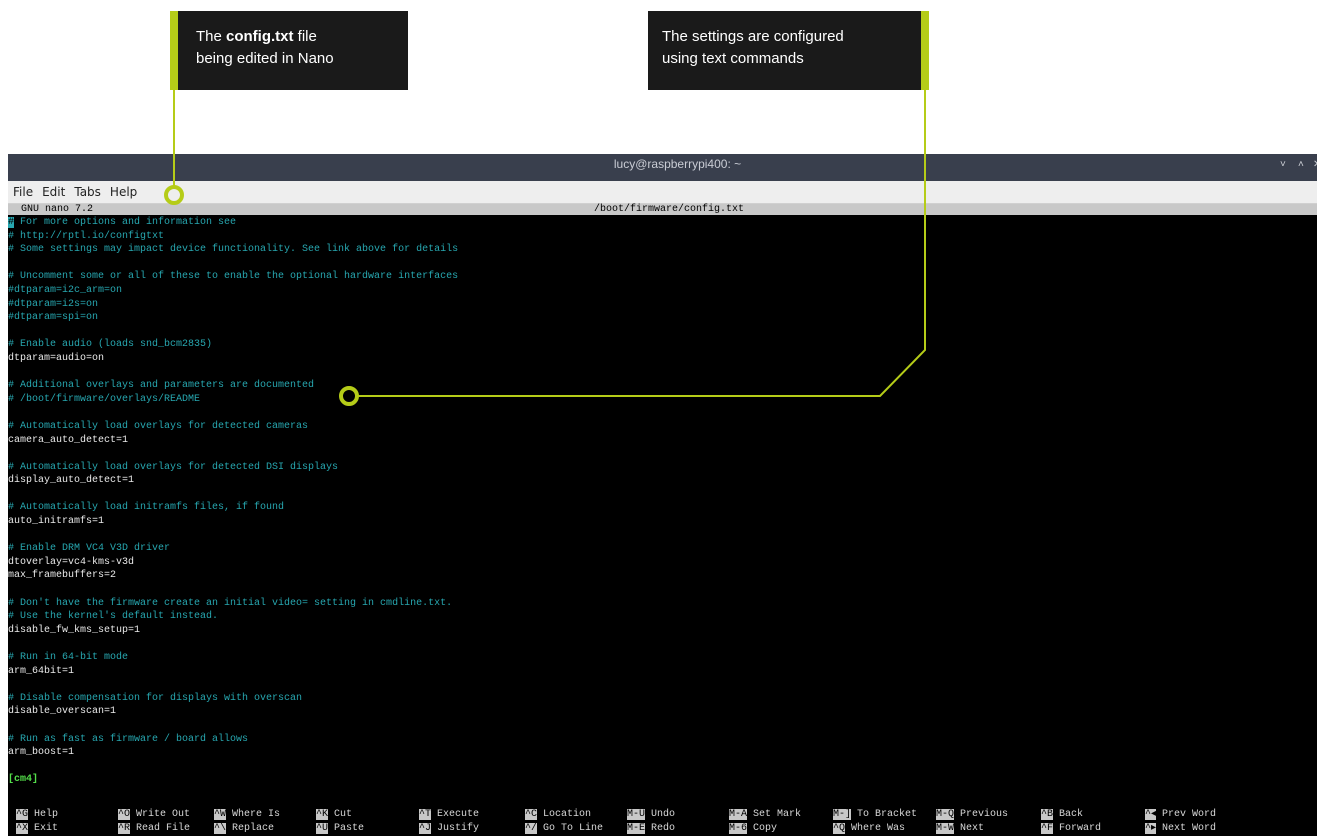  What do you see at coordinates (71, 481) in the screenshot?
I see `setting-line: display_auto_detect=1` at bounding box center [71, 481].